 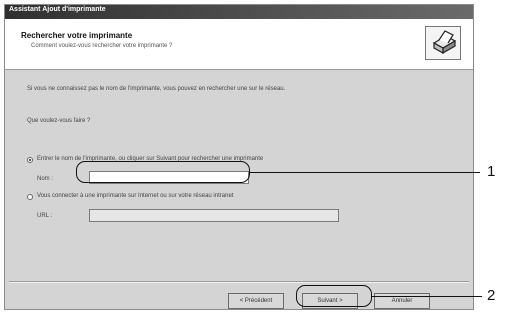 What do you see at coordinates (45, 216) in the screenshot?
I see `url-field-label: URL :` at bounding box center [45, 216].